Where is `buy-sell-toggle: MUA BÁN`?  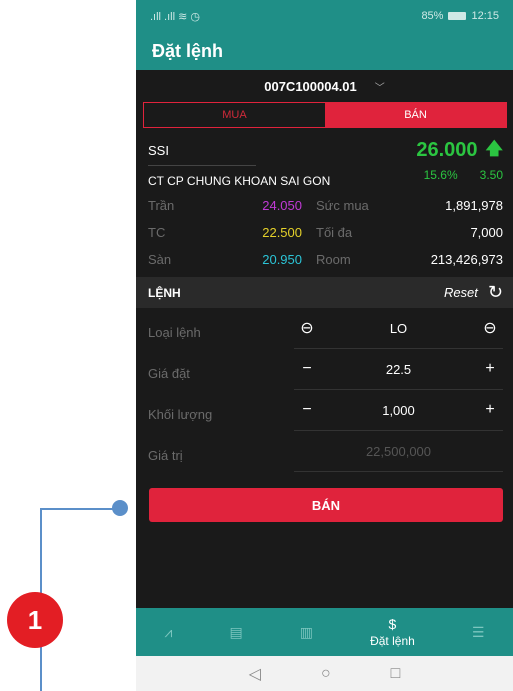 buy-sell-toggle: MUA BÁN is located at coordinates (325, 115).